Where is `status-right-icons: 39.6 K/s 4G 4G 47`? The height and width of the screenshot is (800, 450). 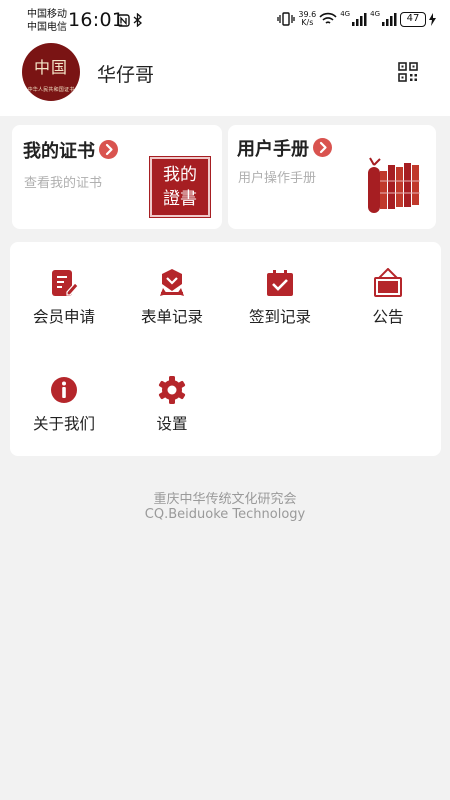 status-right-icons: 39.6 K/s 4G 4G 47 is located at coordinates (356, 18).